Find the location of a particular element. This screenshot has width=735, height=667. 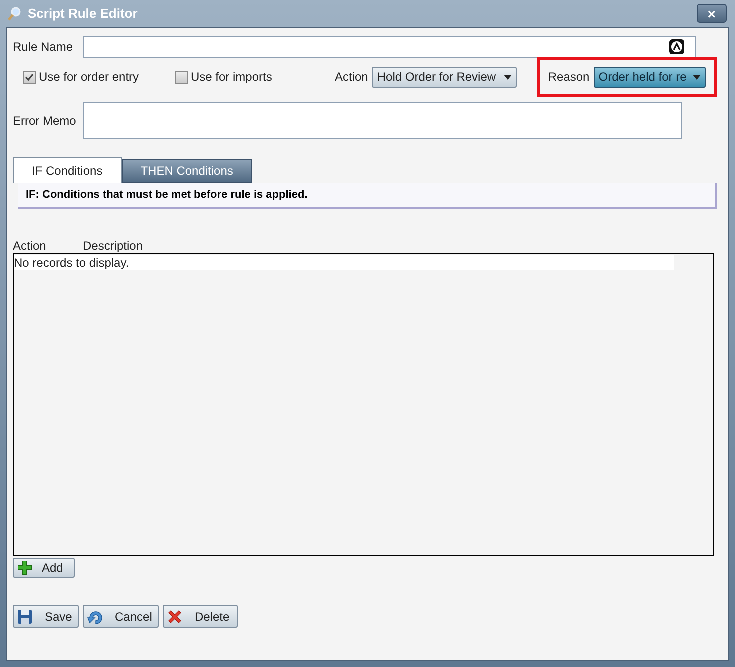

magnifier-icon is located at coordinates (15, 13).